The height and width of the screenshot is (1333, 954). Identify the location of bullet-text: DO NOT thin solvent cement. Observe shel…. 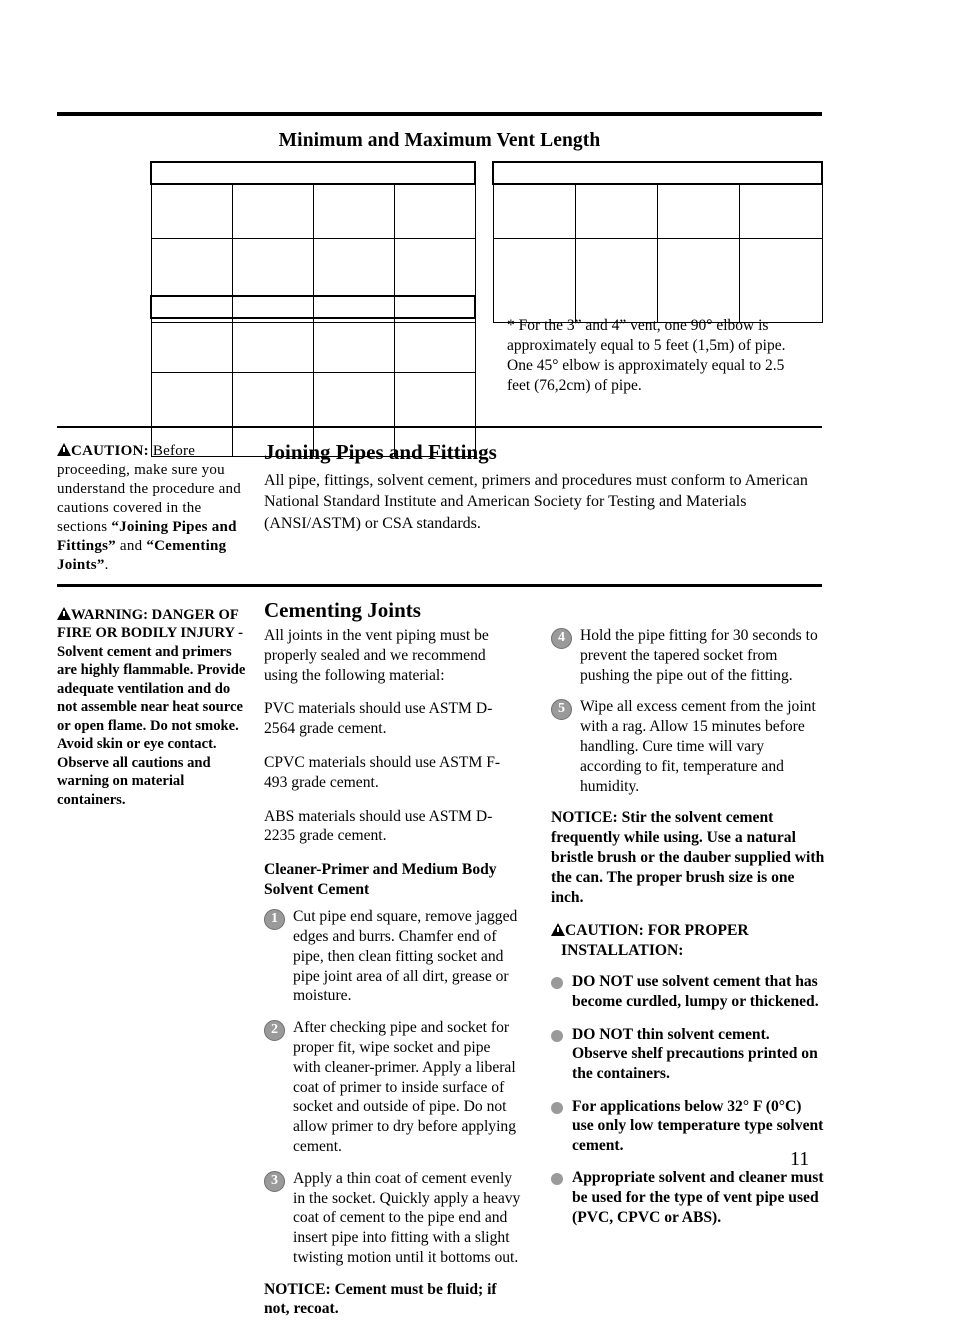
(695, 1053).